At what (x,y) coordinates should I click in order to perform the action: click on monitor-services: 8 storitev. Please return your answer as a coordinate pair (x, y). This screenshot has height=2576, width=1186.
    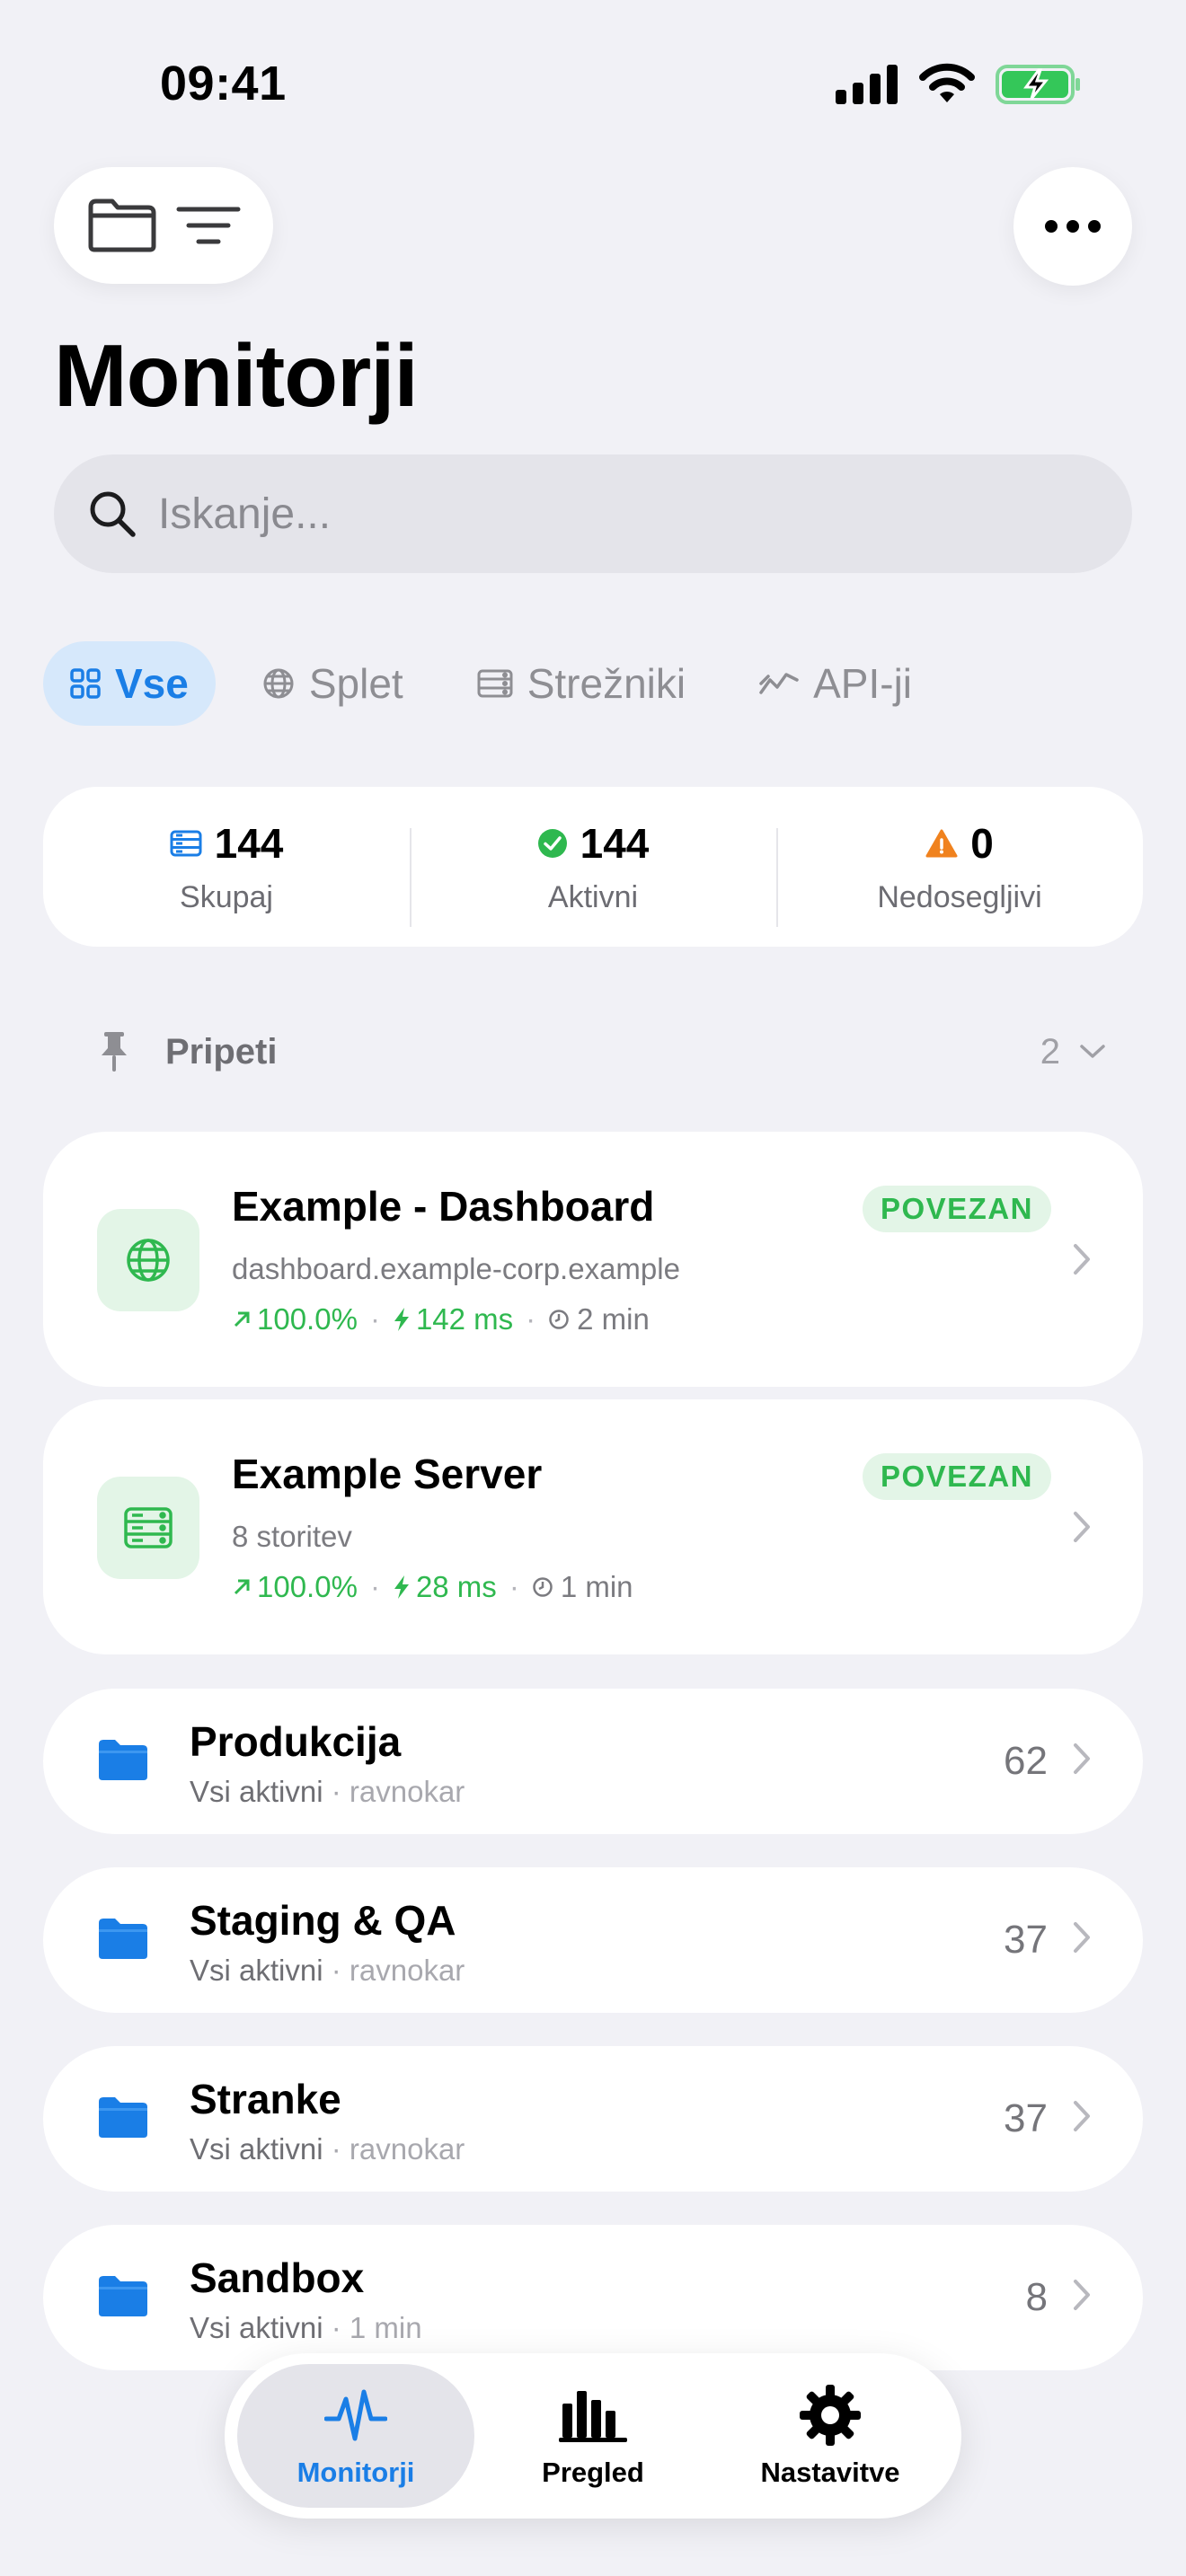
    Looking at the image, I should click on (292, 1536).